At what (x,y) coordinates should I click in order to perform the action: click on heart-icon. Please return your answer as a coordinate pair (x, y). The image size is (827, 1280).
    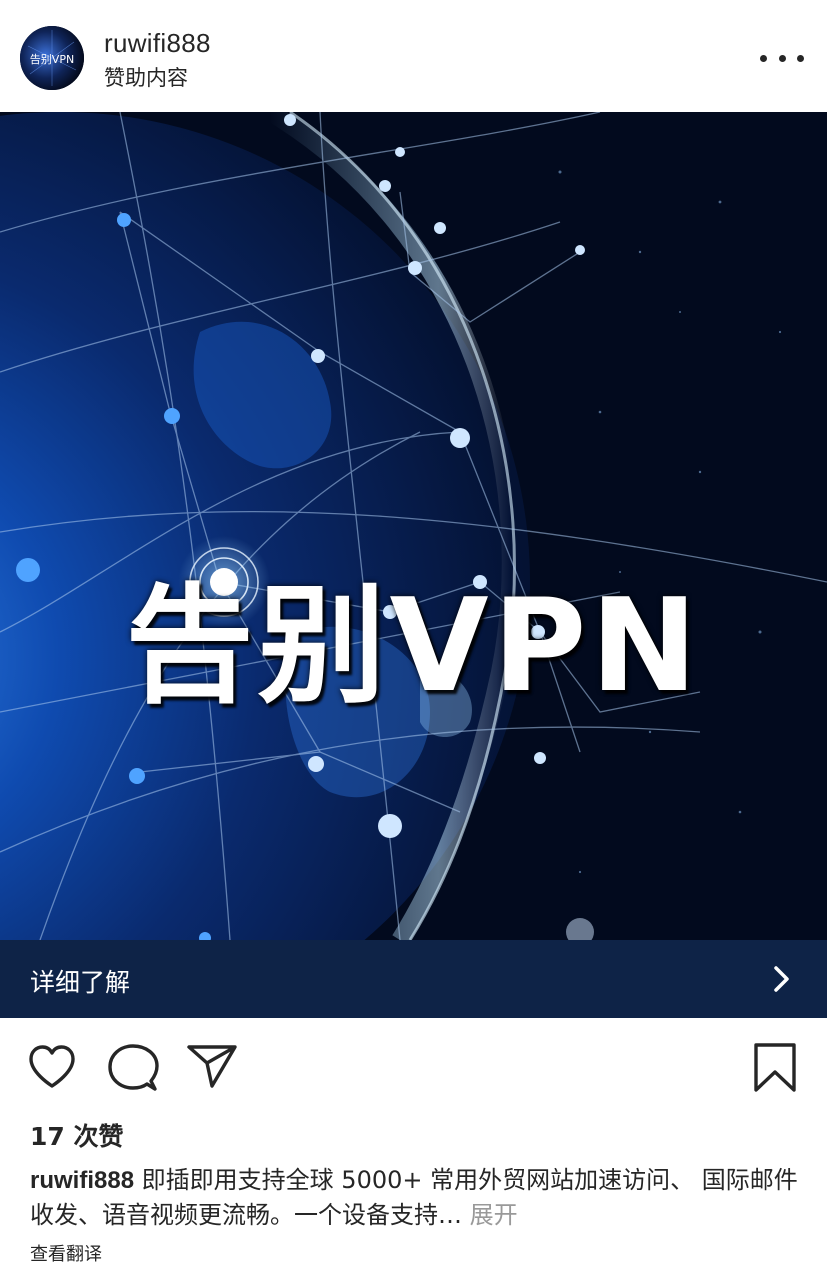
    Looking at the image, I should click on (52, 1069).